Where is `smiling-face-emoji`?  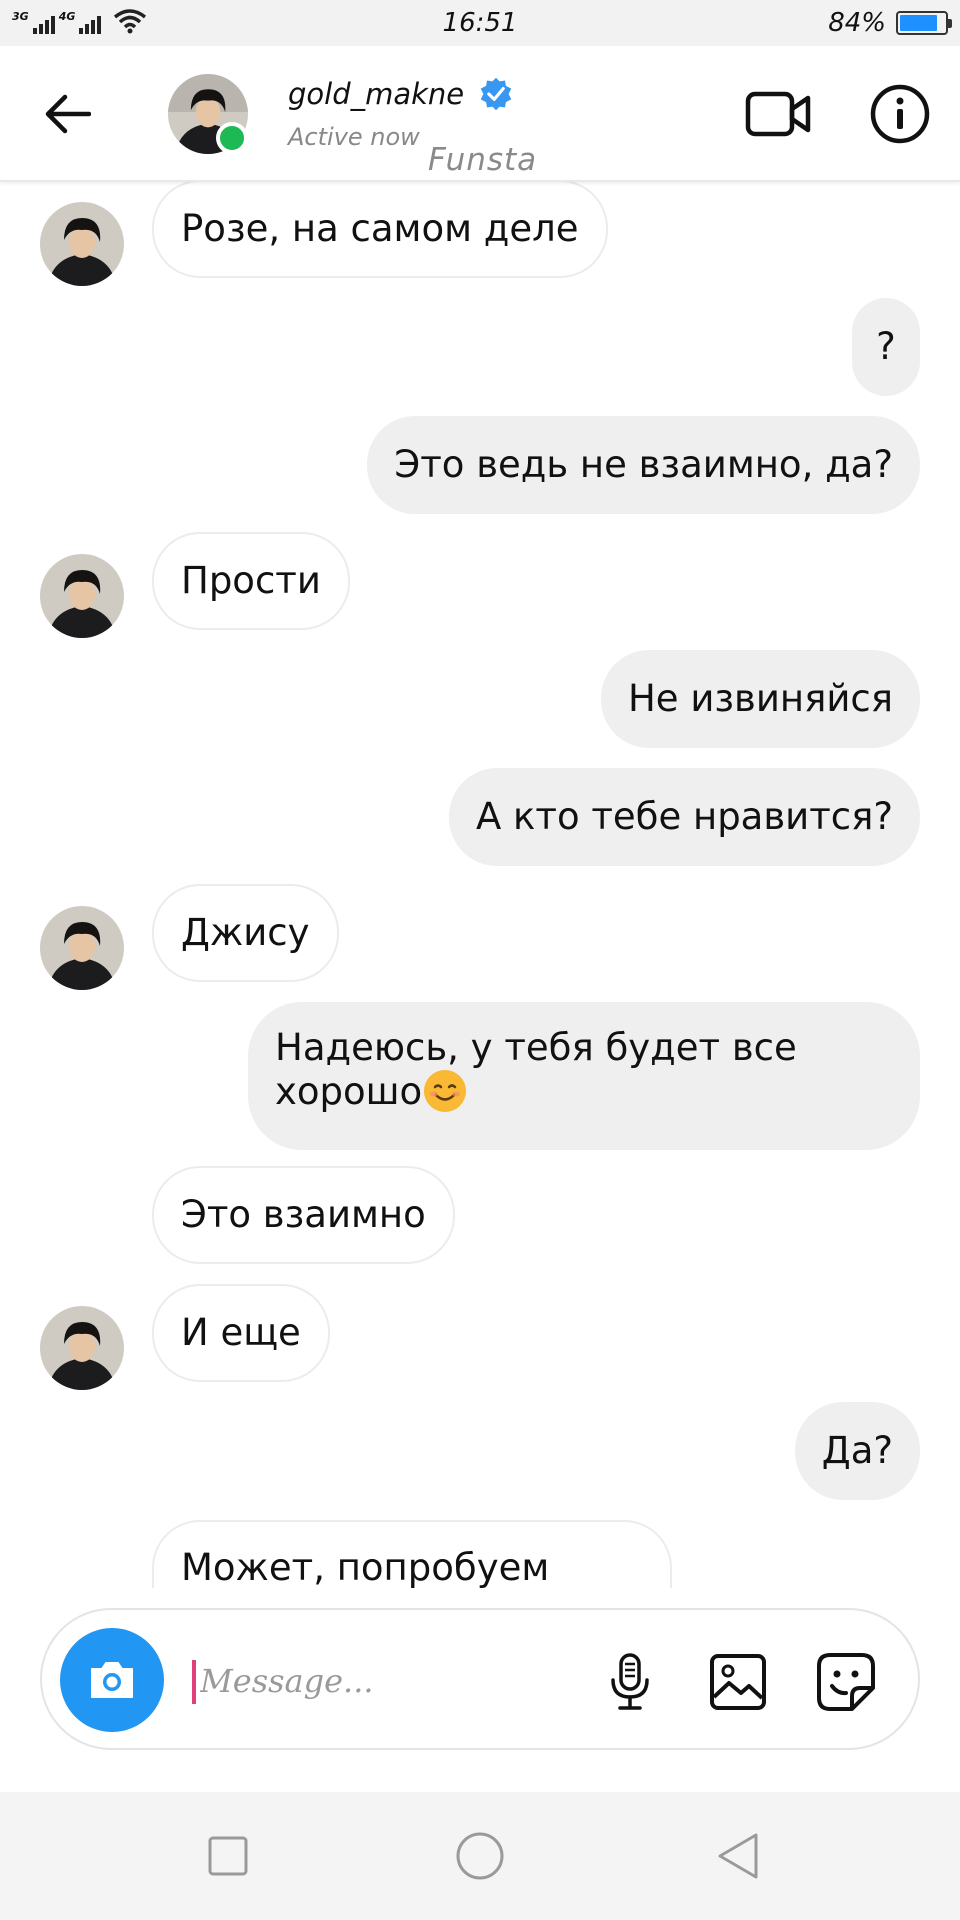 smiling-face-emoji is located at coordinates (445, 1091).